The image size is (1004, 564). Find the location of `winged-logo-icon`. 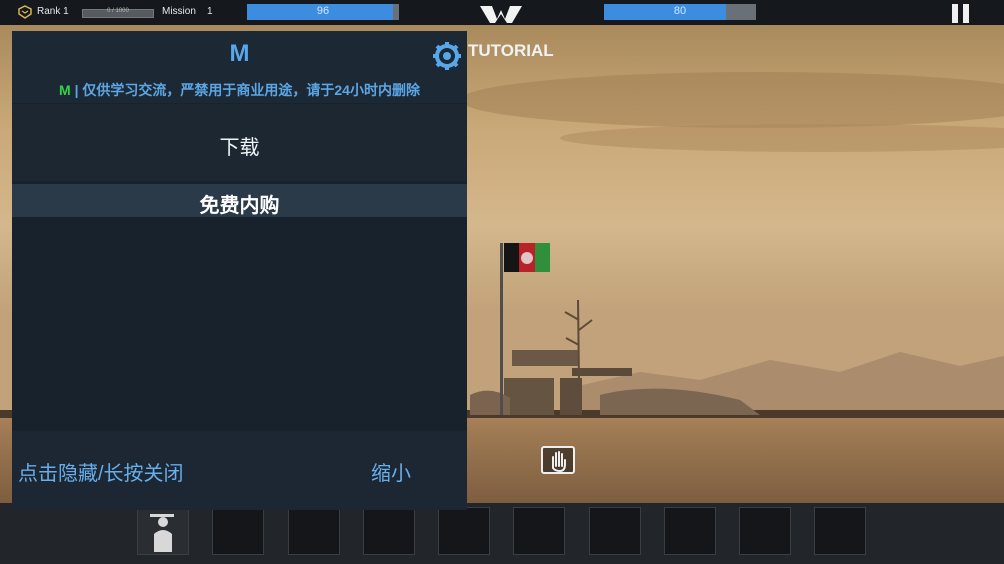

winged-logo-icon is located at coordinates (501, 14).